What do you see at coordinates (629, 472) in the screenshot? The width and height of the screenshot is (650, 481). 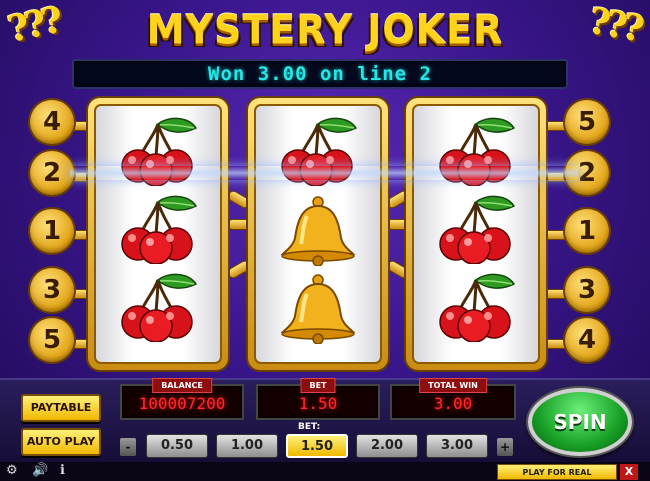 I see `close-button: X` at bounding box center [629, 472].